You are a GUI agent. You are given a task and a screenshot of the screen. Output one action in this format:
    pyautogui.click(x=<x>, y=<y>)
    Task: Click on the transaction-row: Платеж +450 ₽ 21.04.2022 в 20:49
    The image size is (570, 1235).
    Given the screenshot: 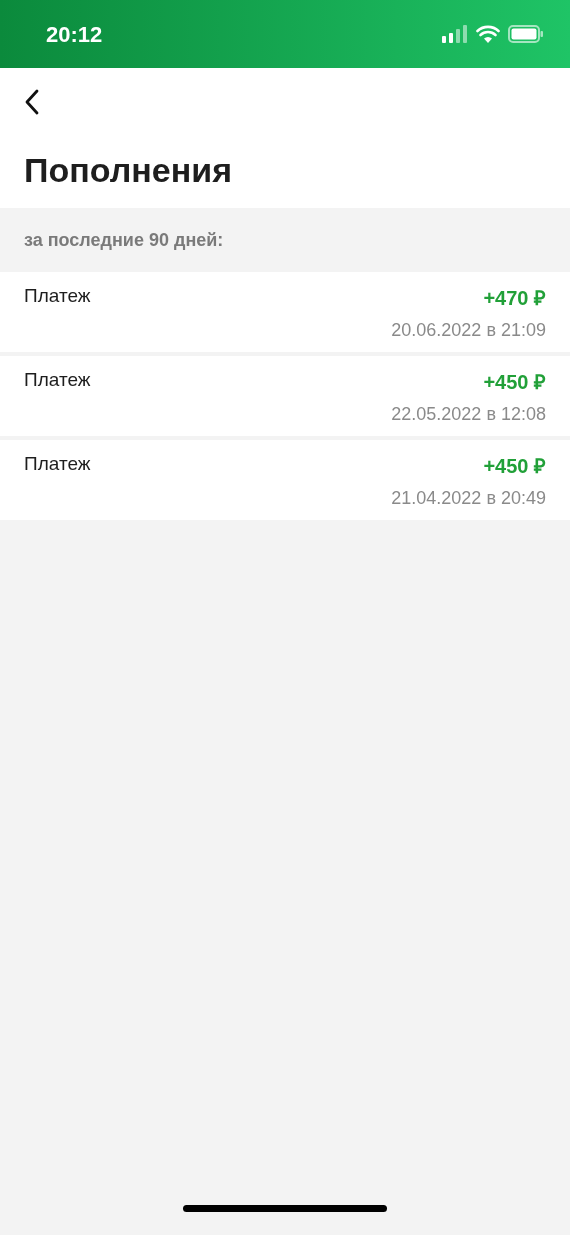 What is the action you would take?
    pyautogui.click(x=285, y=480)
    